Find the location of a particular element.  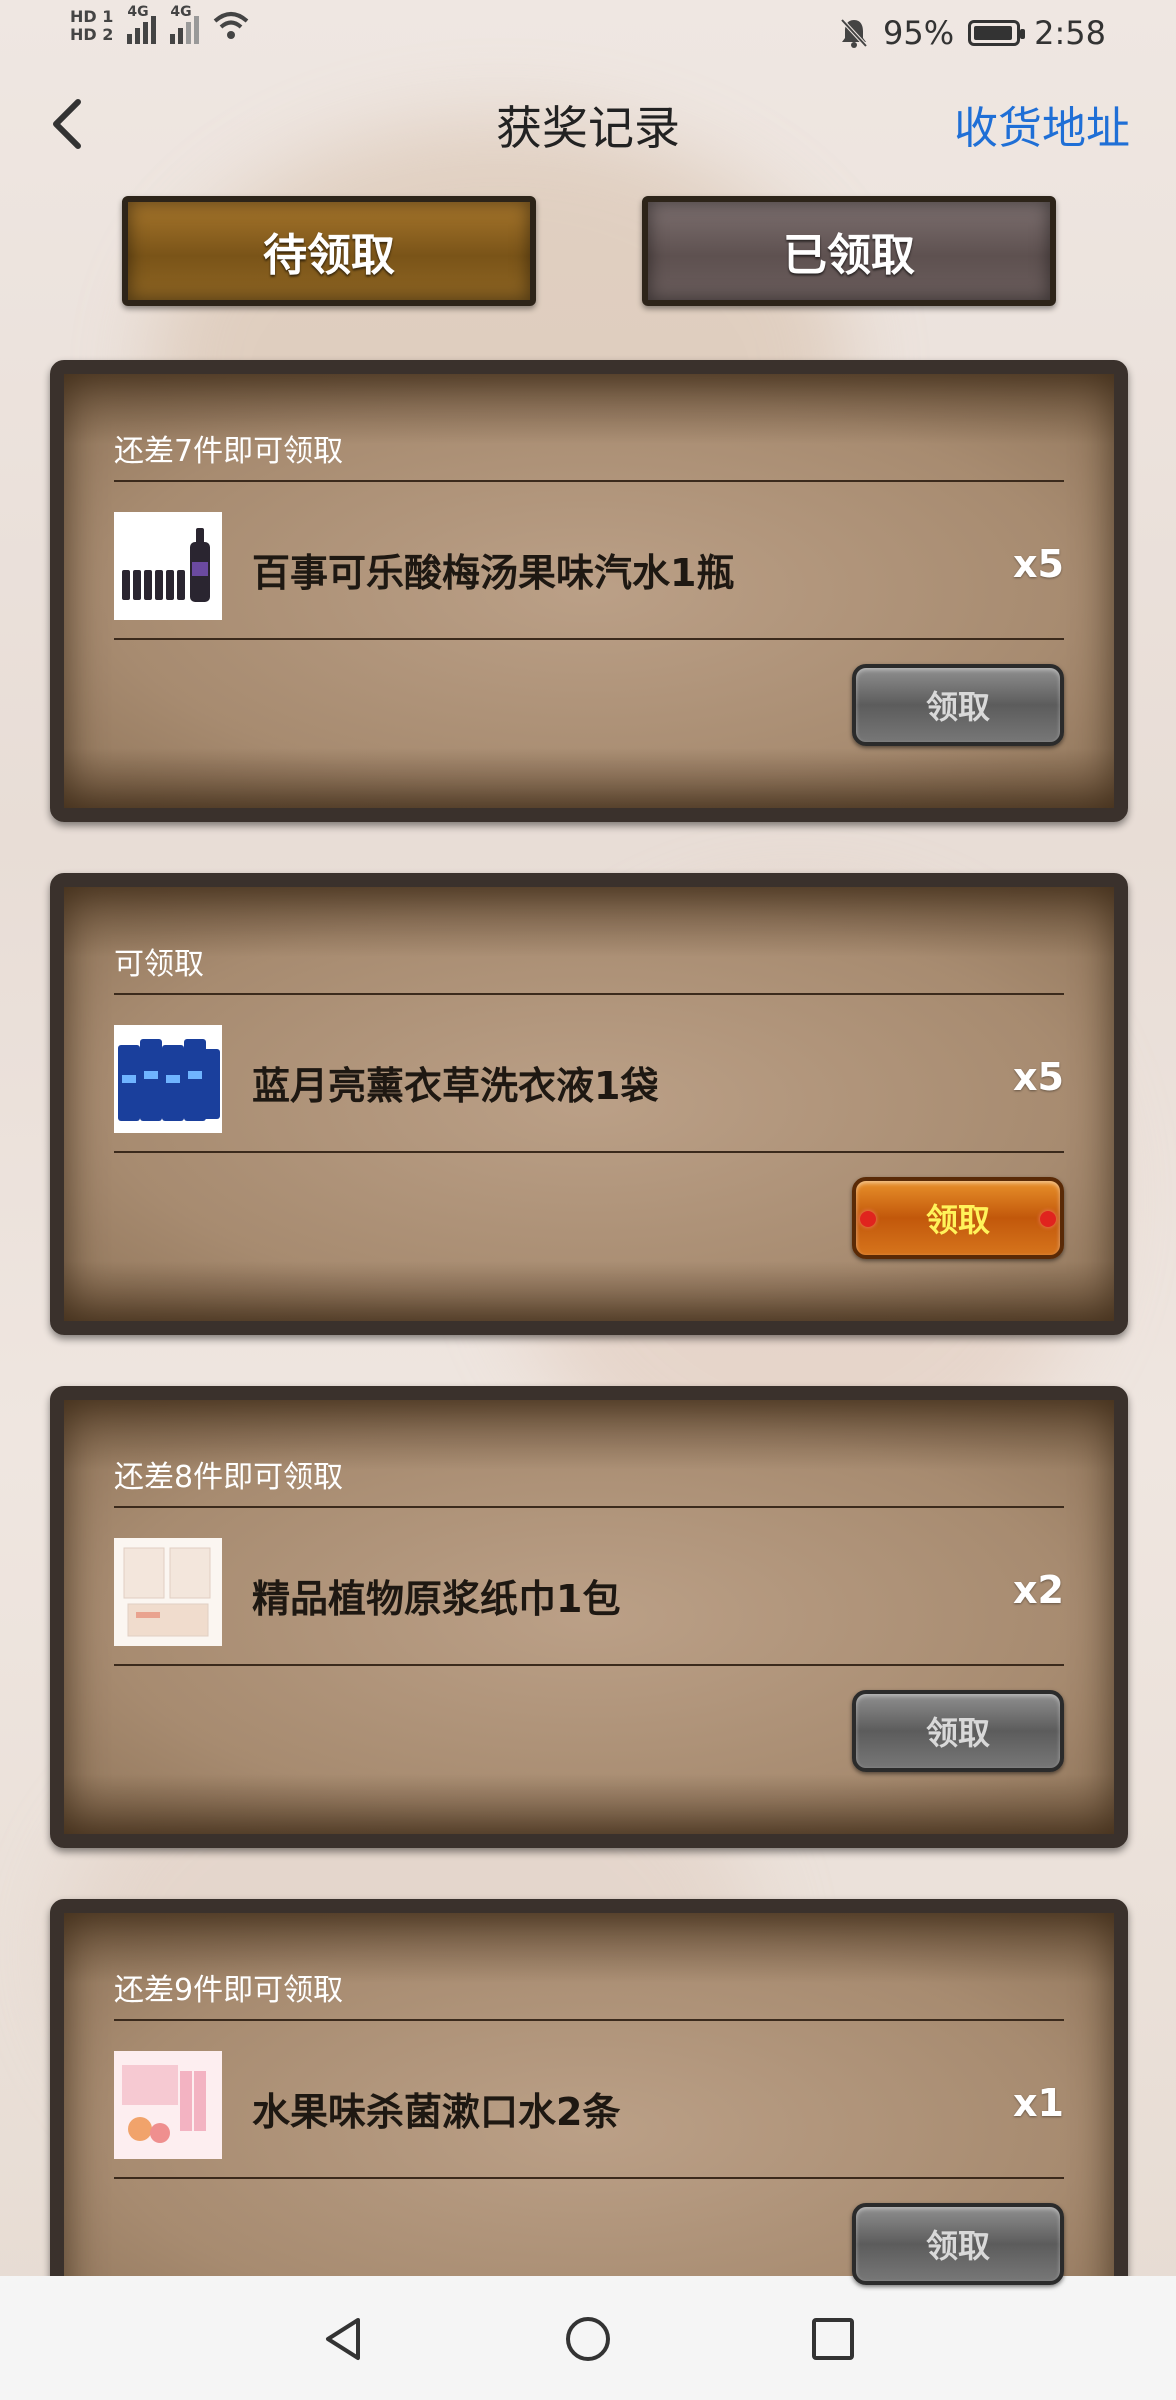

card-status: 还差8件即可领取 is located at coordinates (229, 1477).